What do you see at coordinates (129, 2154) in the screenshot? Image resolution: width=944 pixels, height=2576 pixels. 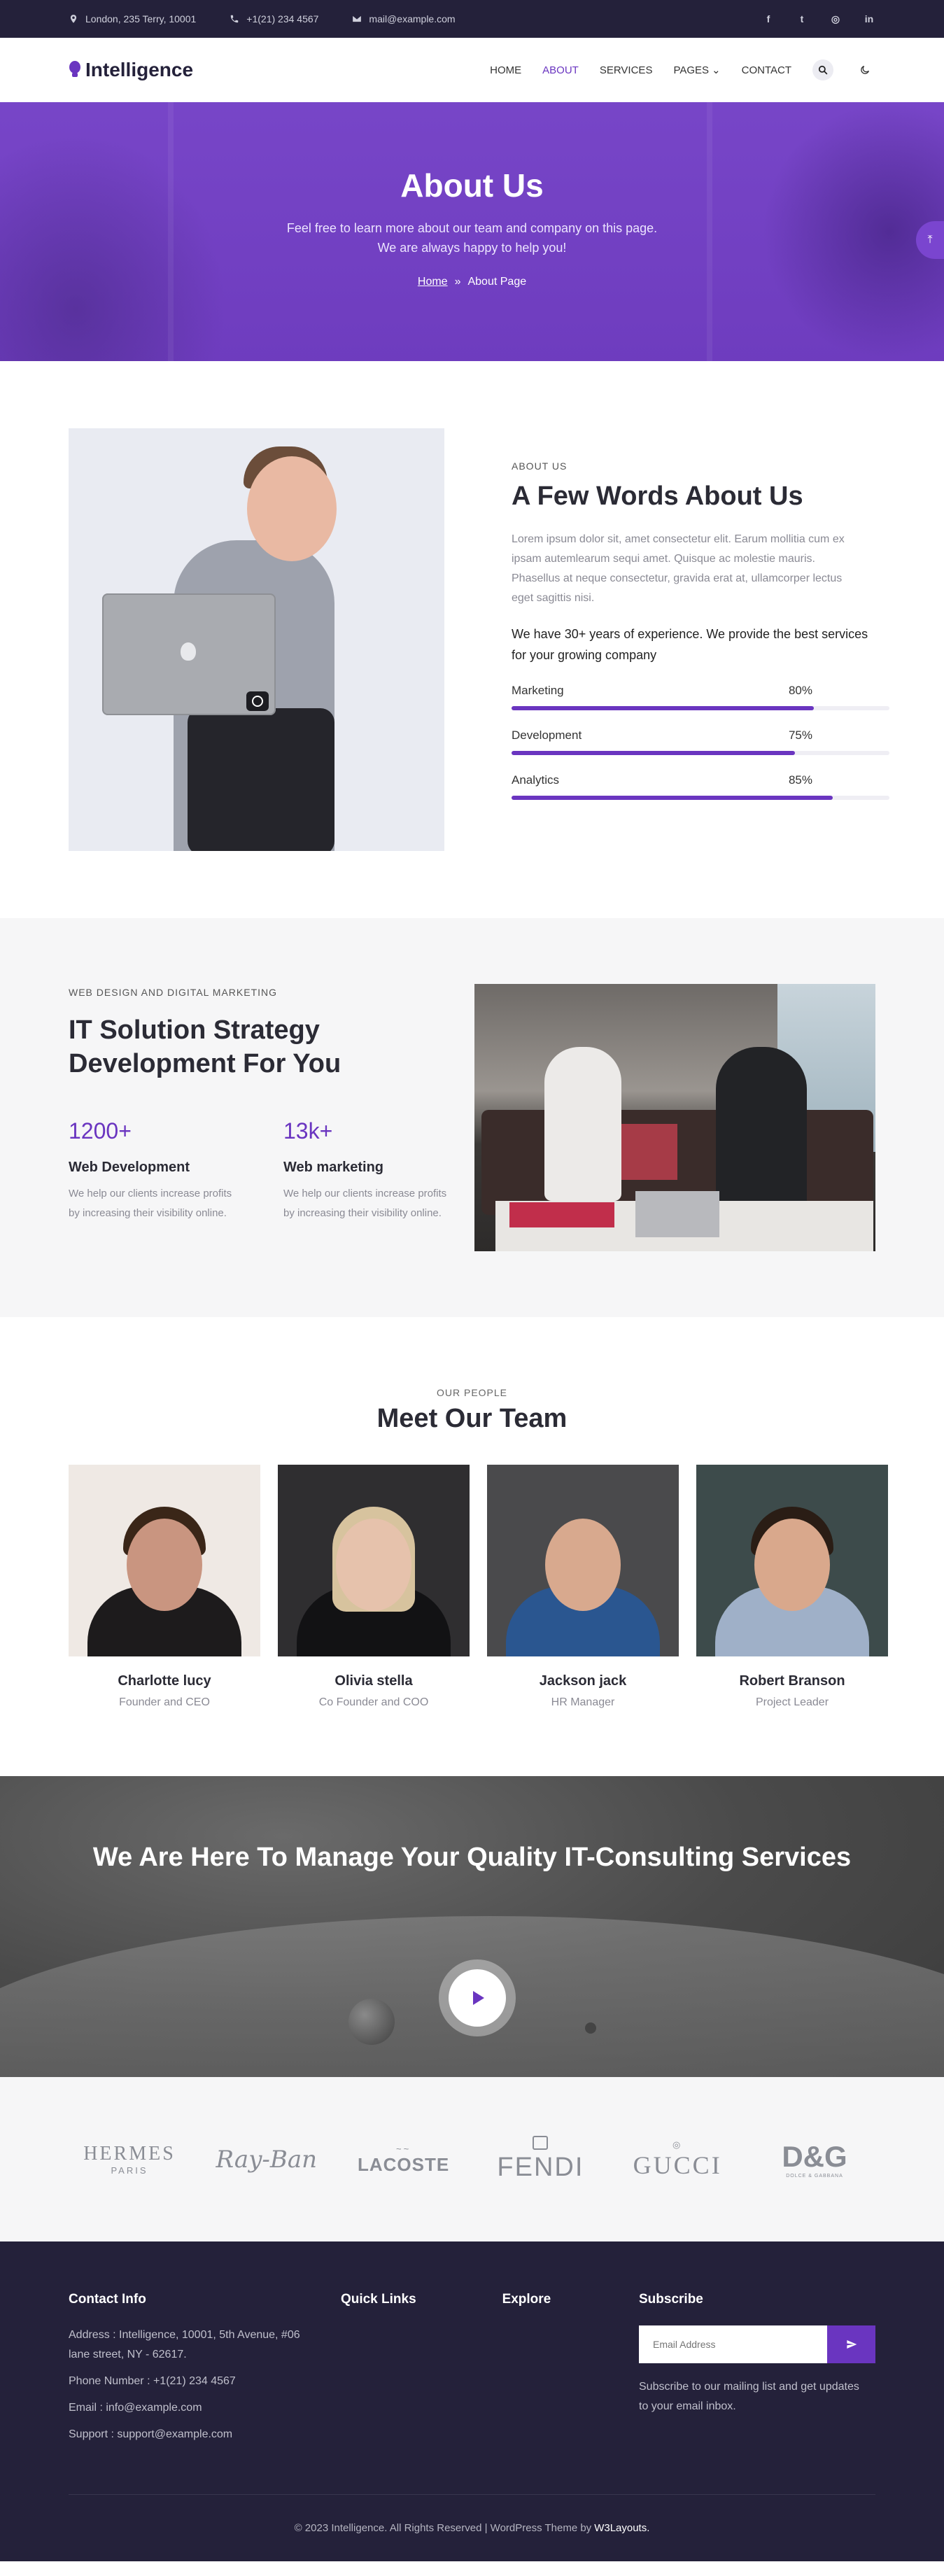 I see `brand-name: HERMES` at bounding box center [129, 2154].